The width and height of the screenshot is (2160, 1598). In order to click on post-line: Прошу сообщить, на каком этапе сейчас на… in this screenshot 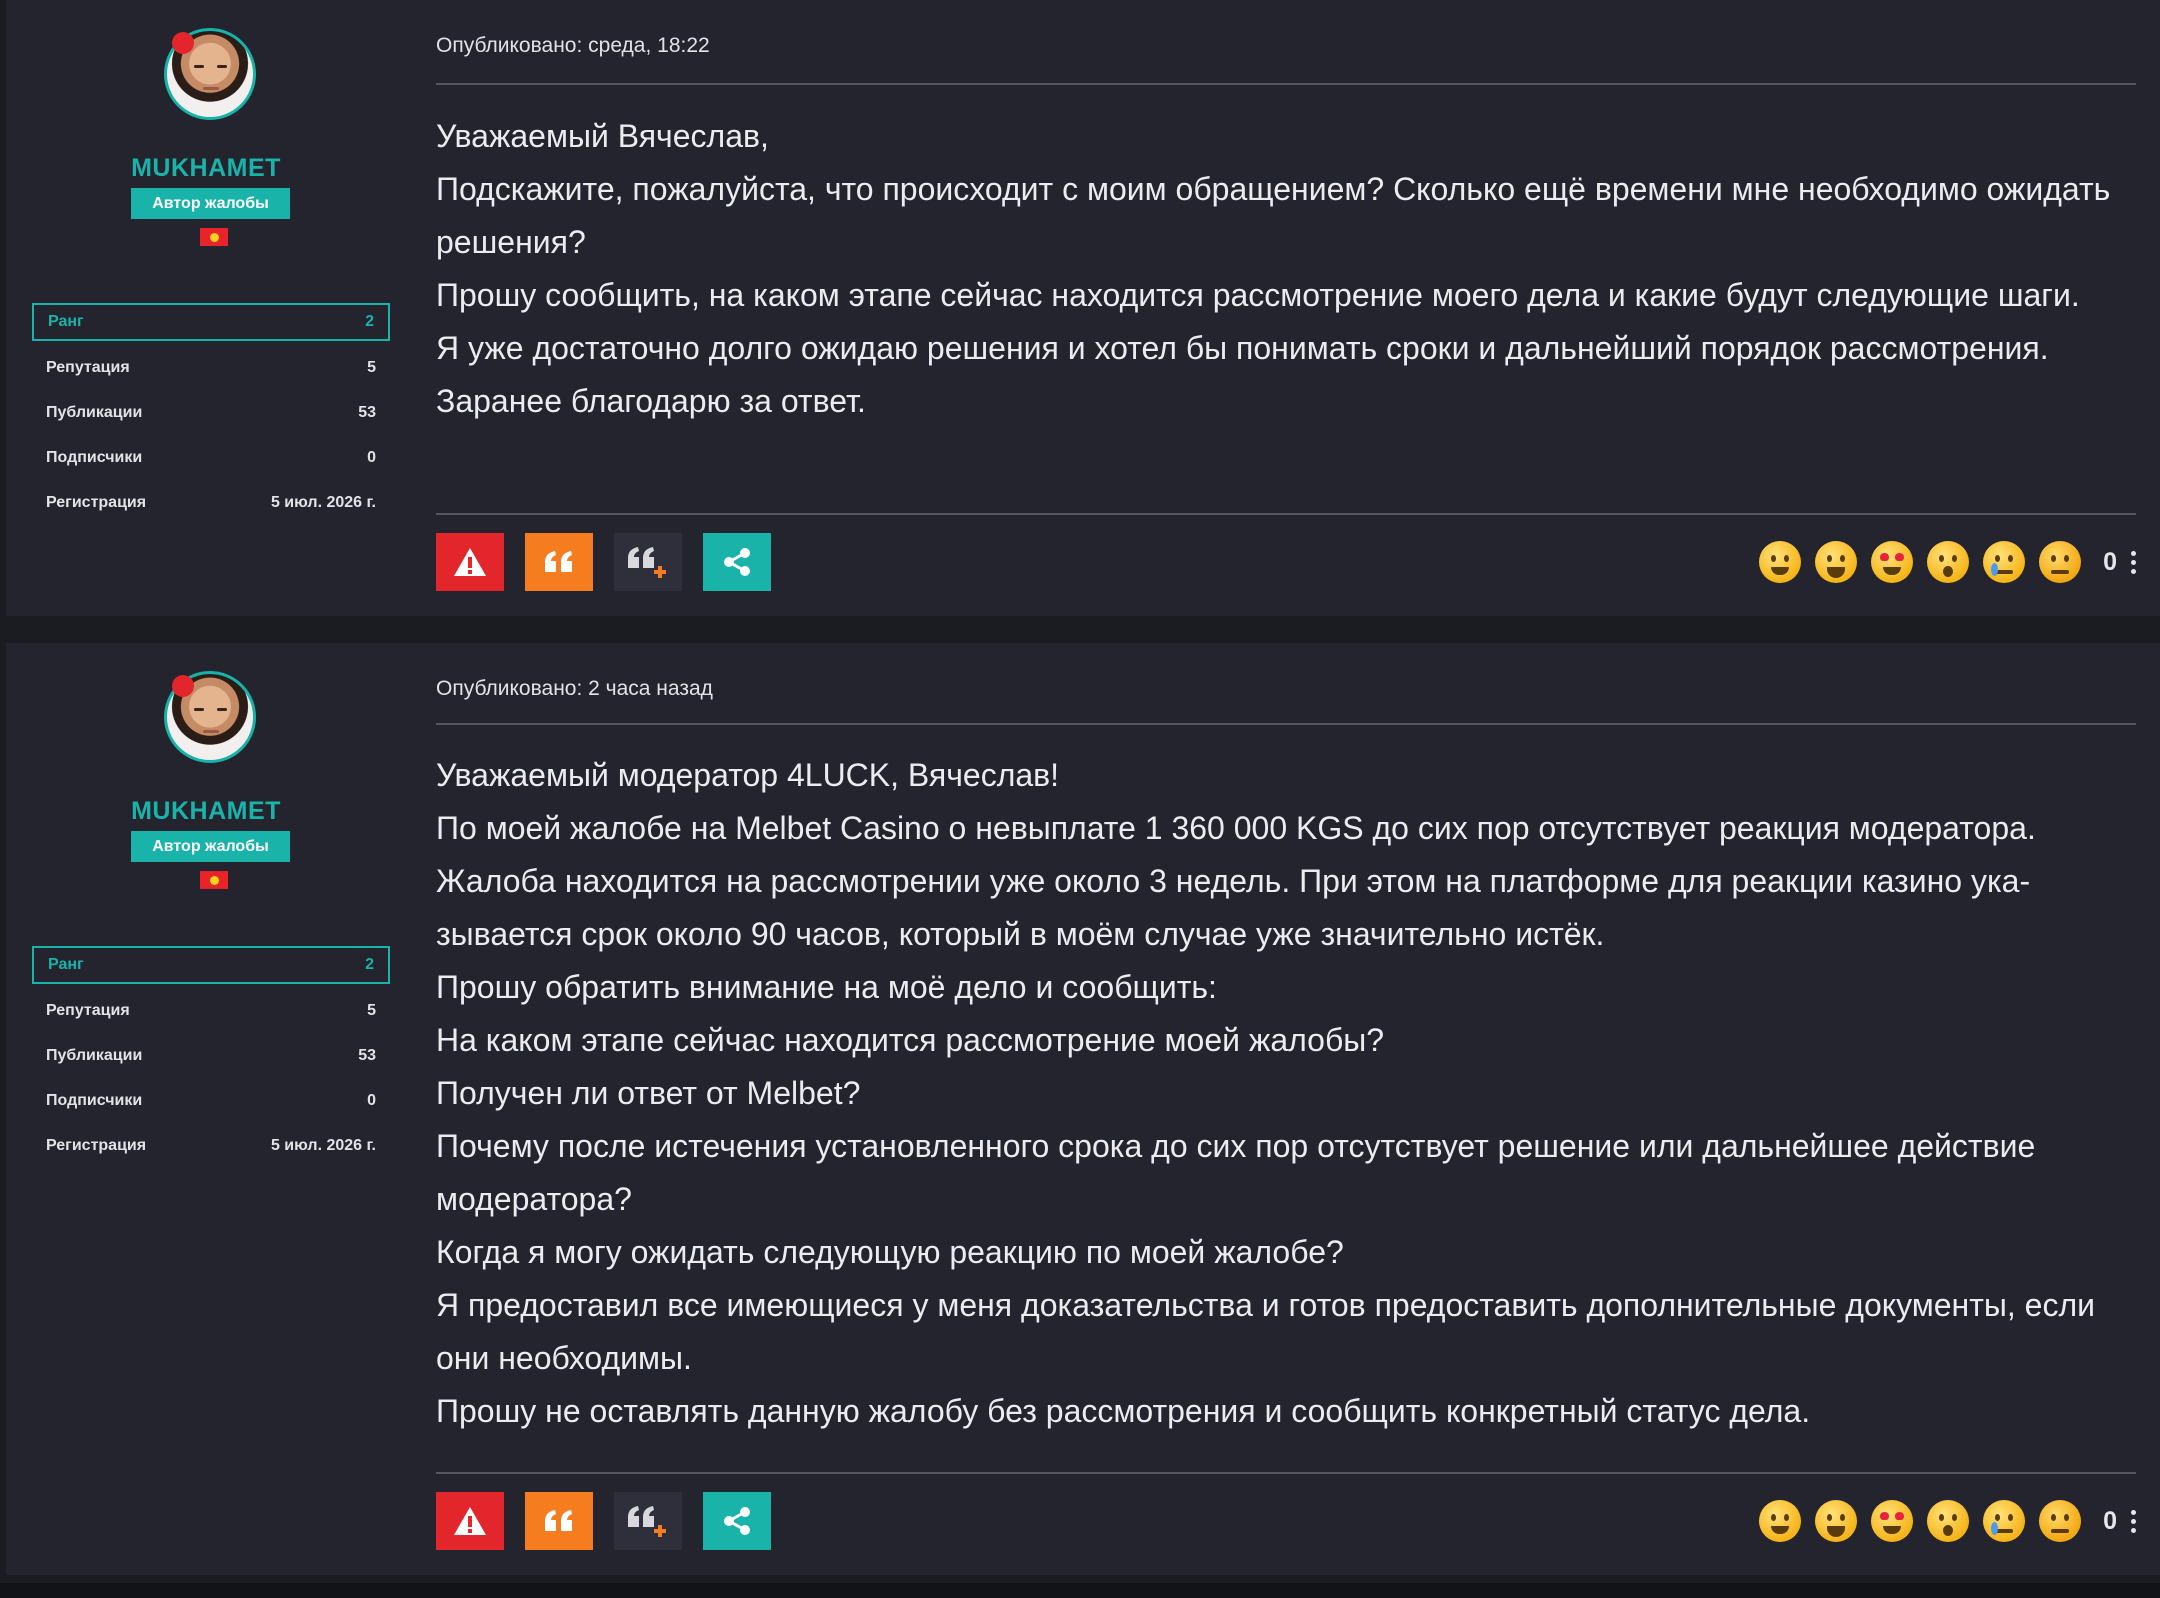, I will do `click(1258, 295)`.